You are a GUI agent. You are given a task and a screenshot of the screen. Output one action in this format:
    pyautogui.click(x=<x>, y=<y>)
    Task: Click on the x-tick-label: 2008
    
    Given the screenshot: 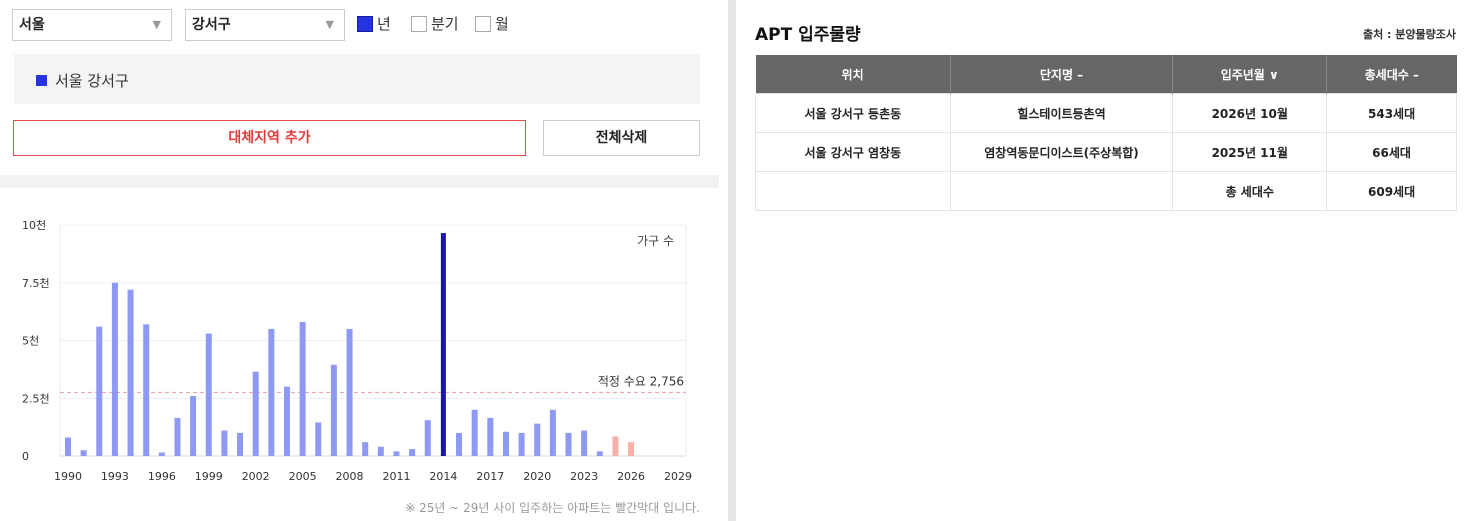 What is the action you would take?
    pyautogui.click(x=350, y=476)
    